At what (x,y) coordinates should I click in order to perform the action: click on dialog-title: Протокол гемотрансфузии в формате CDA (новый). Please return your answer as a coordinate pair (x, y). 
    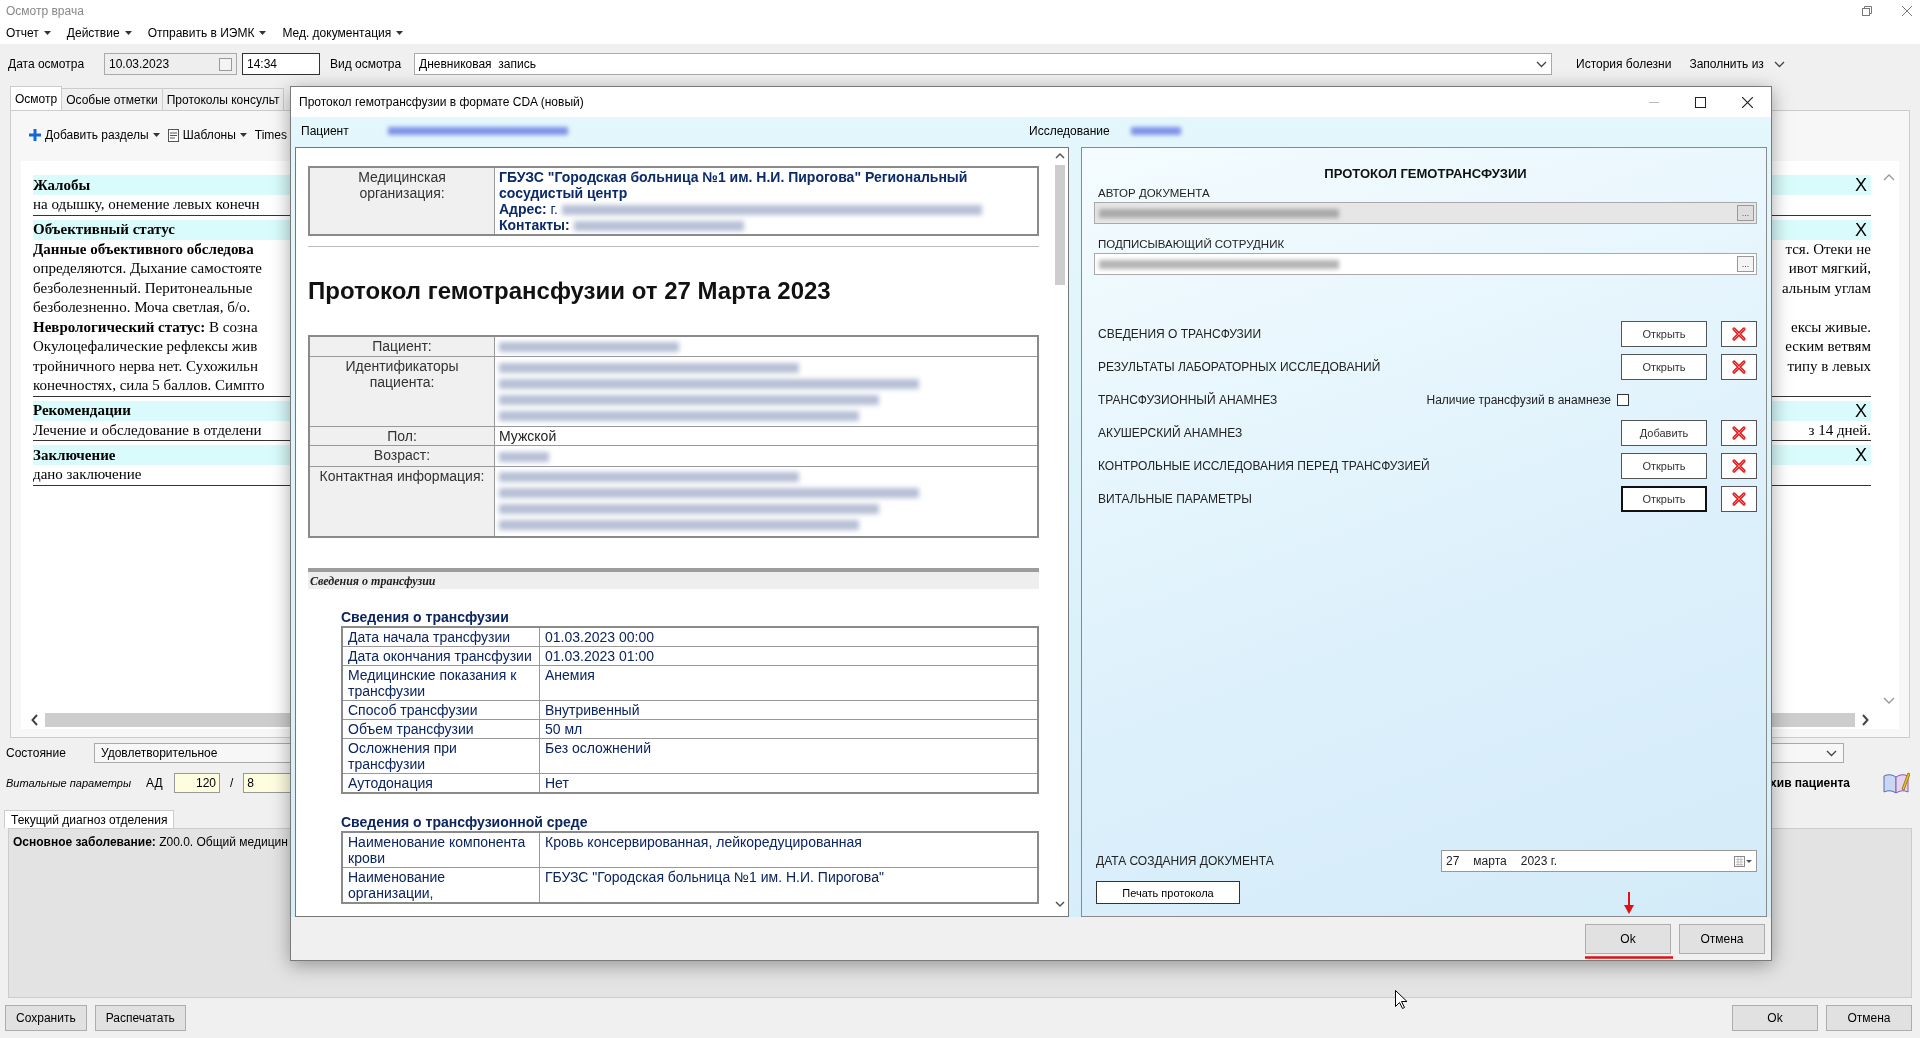
    Looking at the image, I should click on (441, 102).